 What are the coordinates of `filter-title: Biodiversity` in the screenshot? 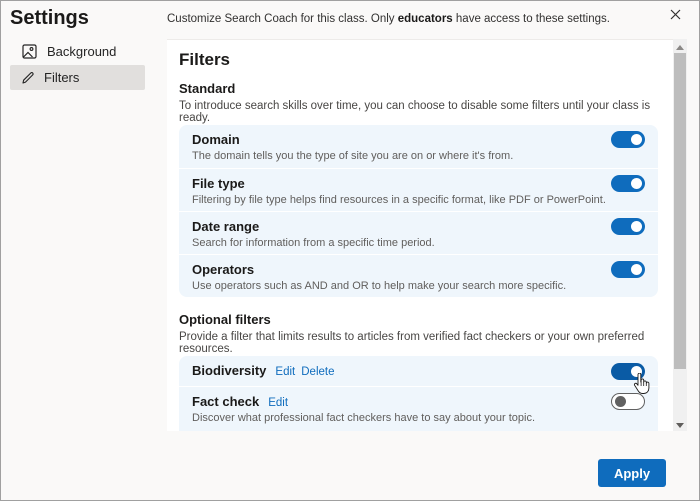 It's located at (229, 370).